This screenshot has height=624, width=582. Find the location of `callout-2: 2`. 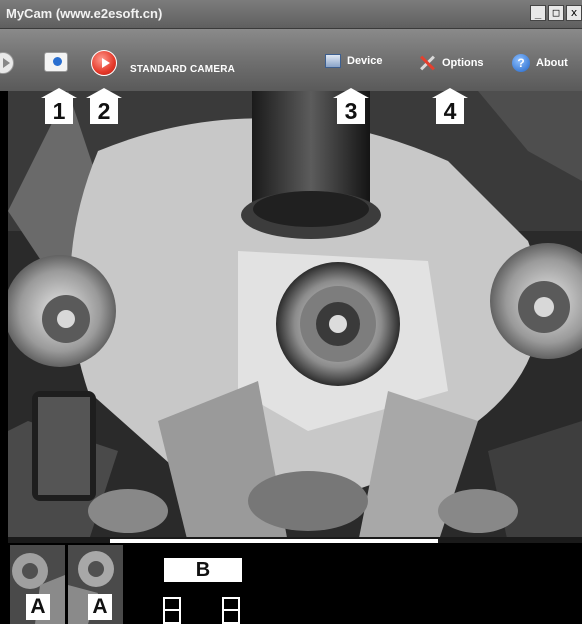

callout-2: 2 is located at coordinates (104, 106).